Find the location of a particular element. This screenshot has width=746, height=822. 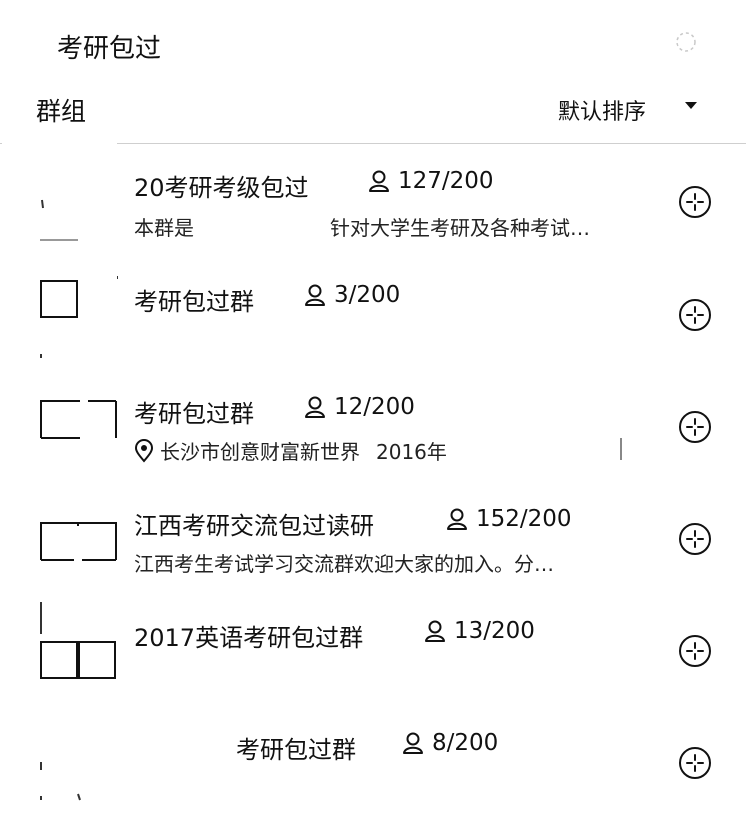

group-row: 考研包过群 8/200 is located at coordinates (373, 766).